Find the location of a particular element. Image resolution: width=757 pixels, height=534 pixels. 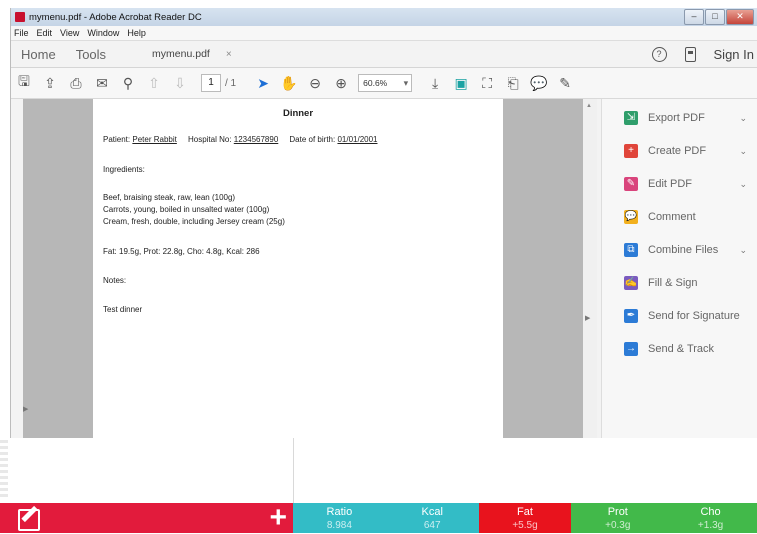

tabbar-right: ? Sign In is located at coordinates (702, 54).